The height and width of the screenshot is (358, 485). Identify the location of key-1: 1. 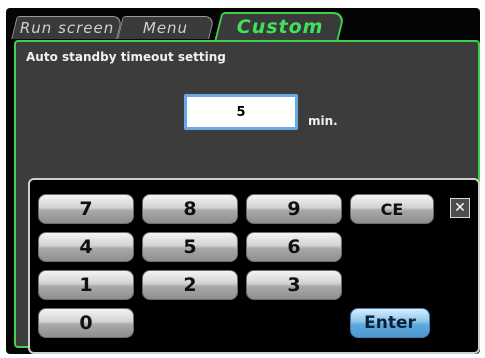
(86, 285).